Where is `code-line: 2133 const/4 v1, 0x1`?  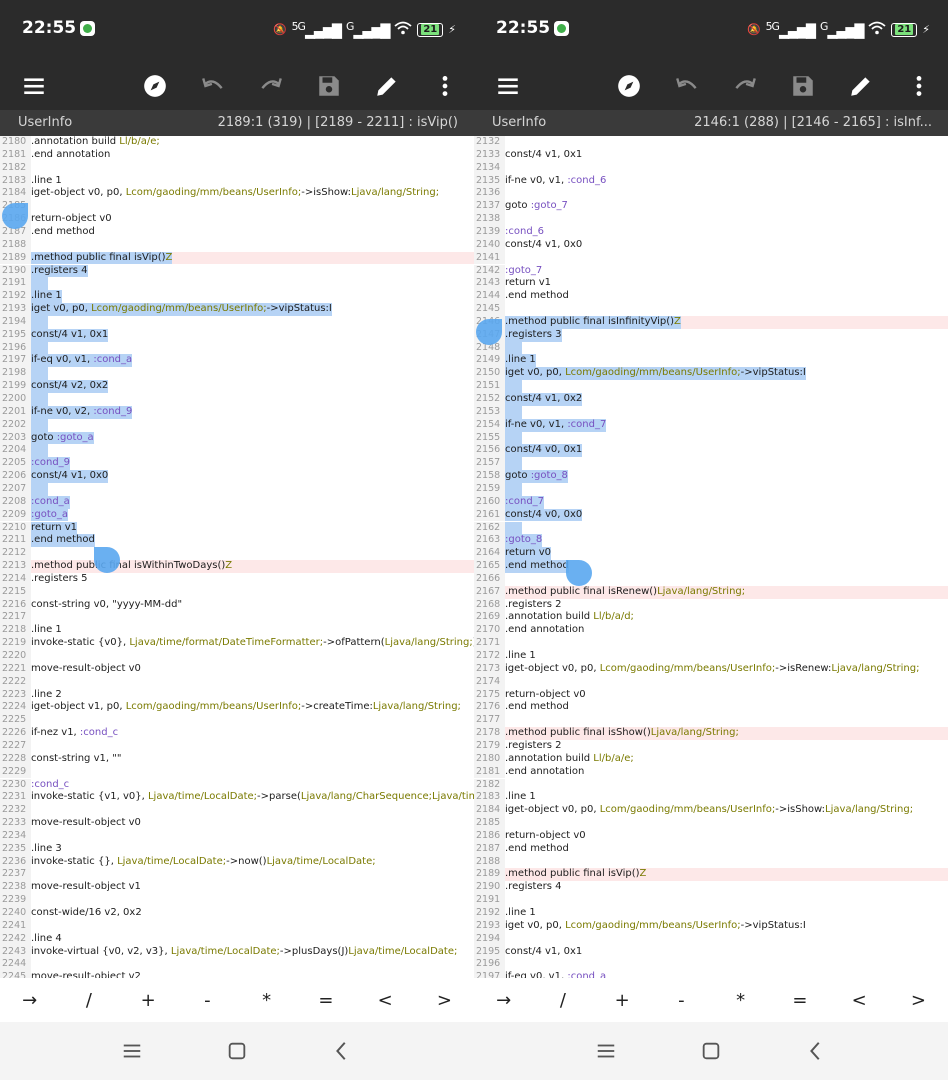
code-line: 2133 const/4 v1, 0x1 is located at coordinates (711, 155).